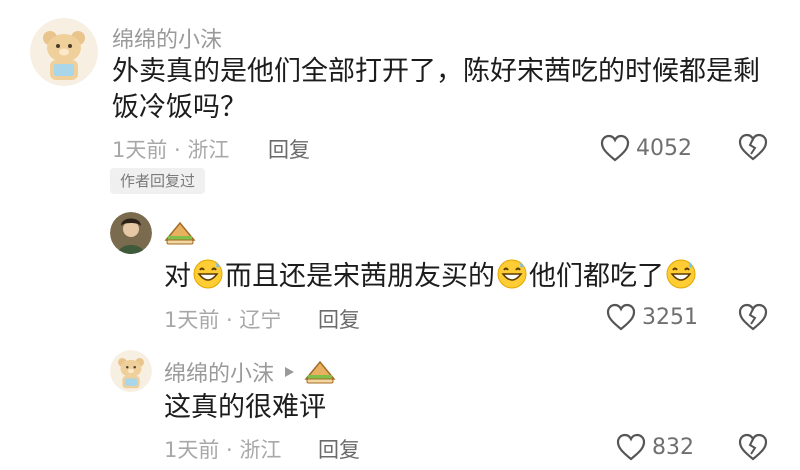 This screenshot has width=800, height=470. I want to click on like-button: 4052, so click(646, 148).